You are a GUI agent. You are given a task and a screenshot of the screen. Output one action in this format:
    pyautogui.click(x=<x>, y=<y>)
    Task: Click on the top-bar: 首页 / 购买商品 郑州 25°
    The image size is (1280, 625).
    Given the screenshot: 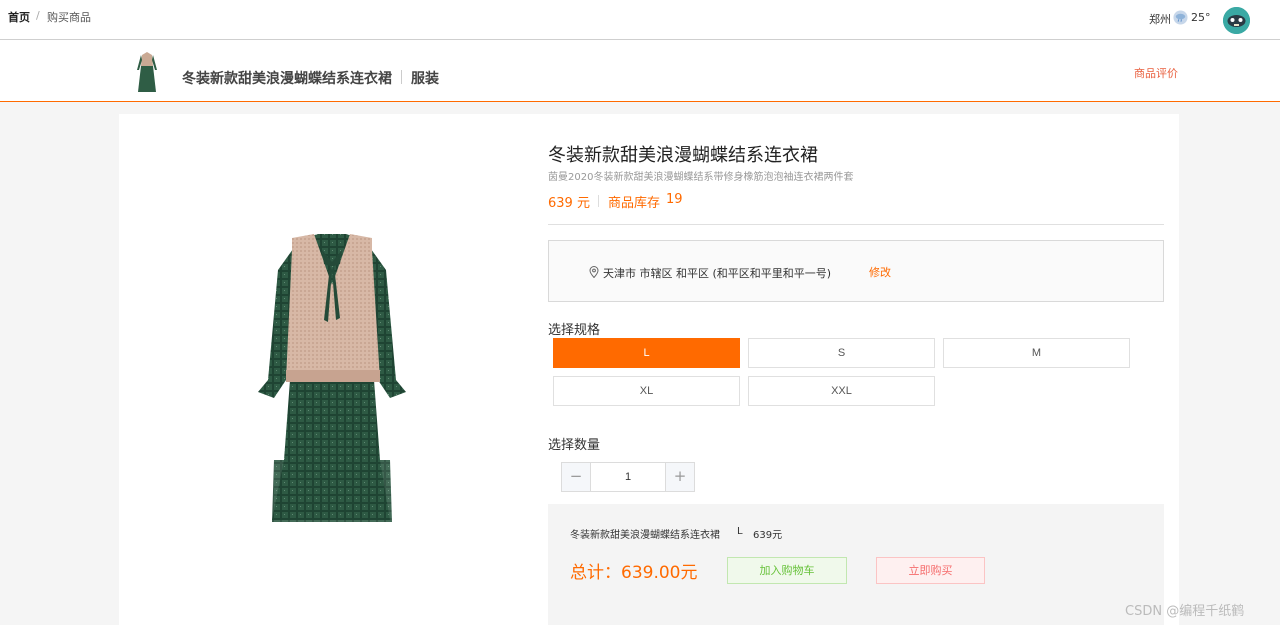 What is the action you would take?
    pyautogui.click(x=640, y=20)
    